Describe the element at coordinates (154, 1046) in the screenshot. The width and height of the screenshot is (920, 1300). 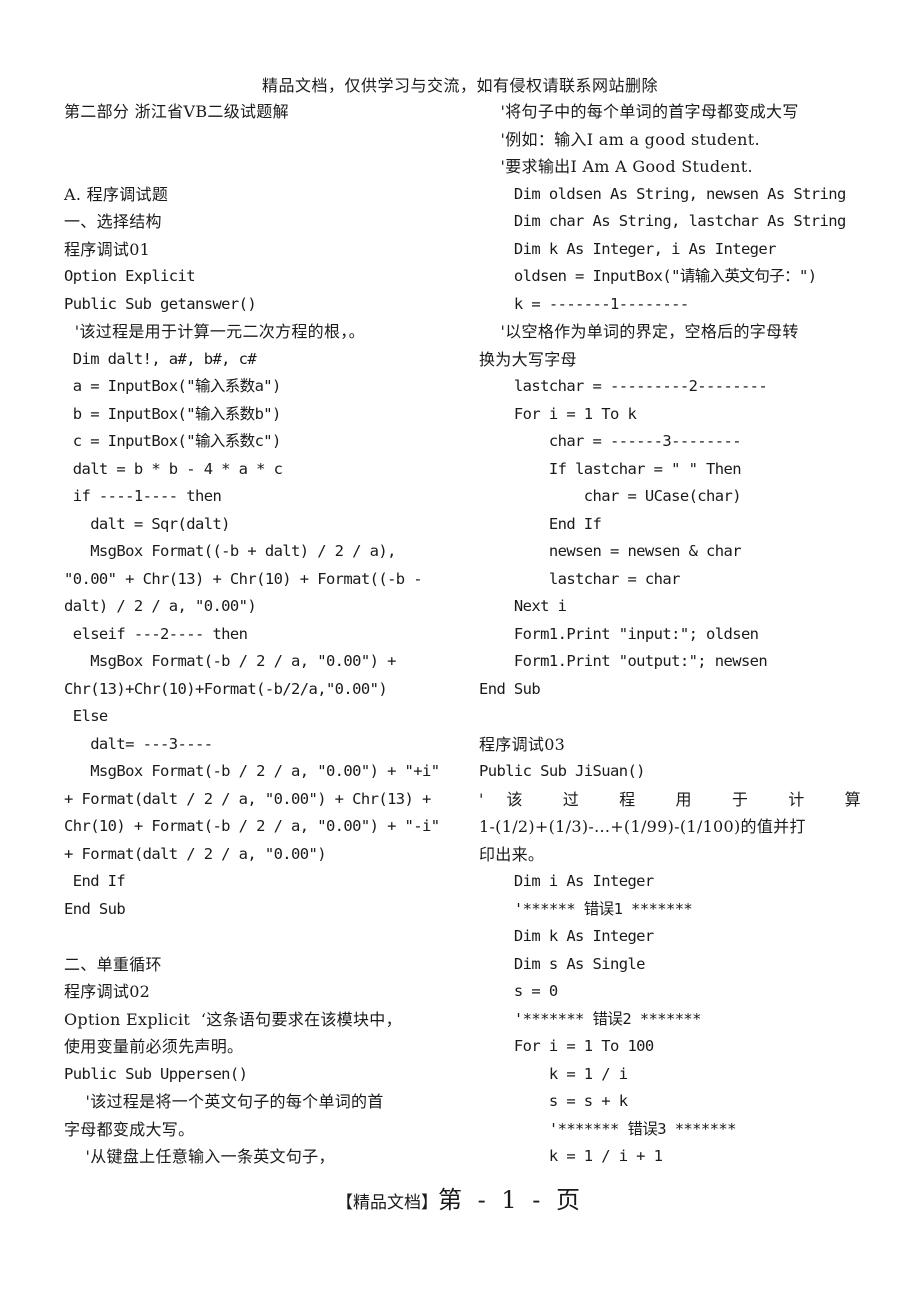
I see `code-line: 使用变量前必须先声明。` at that location.